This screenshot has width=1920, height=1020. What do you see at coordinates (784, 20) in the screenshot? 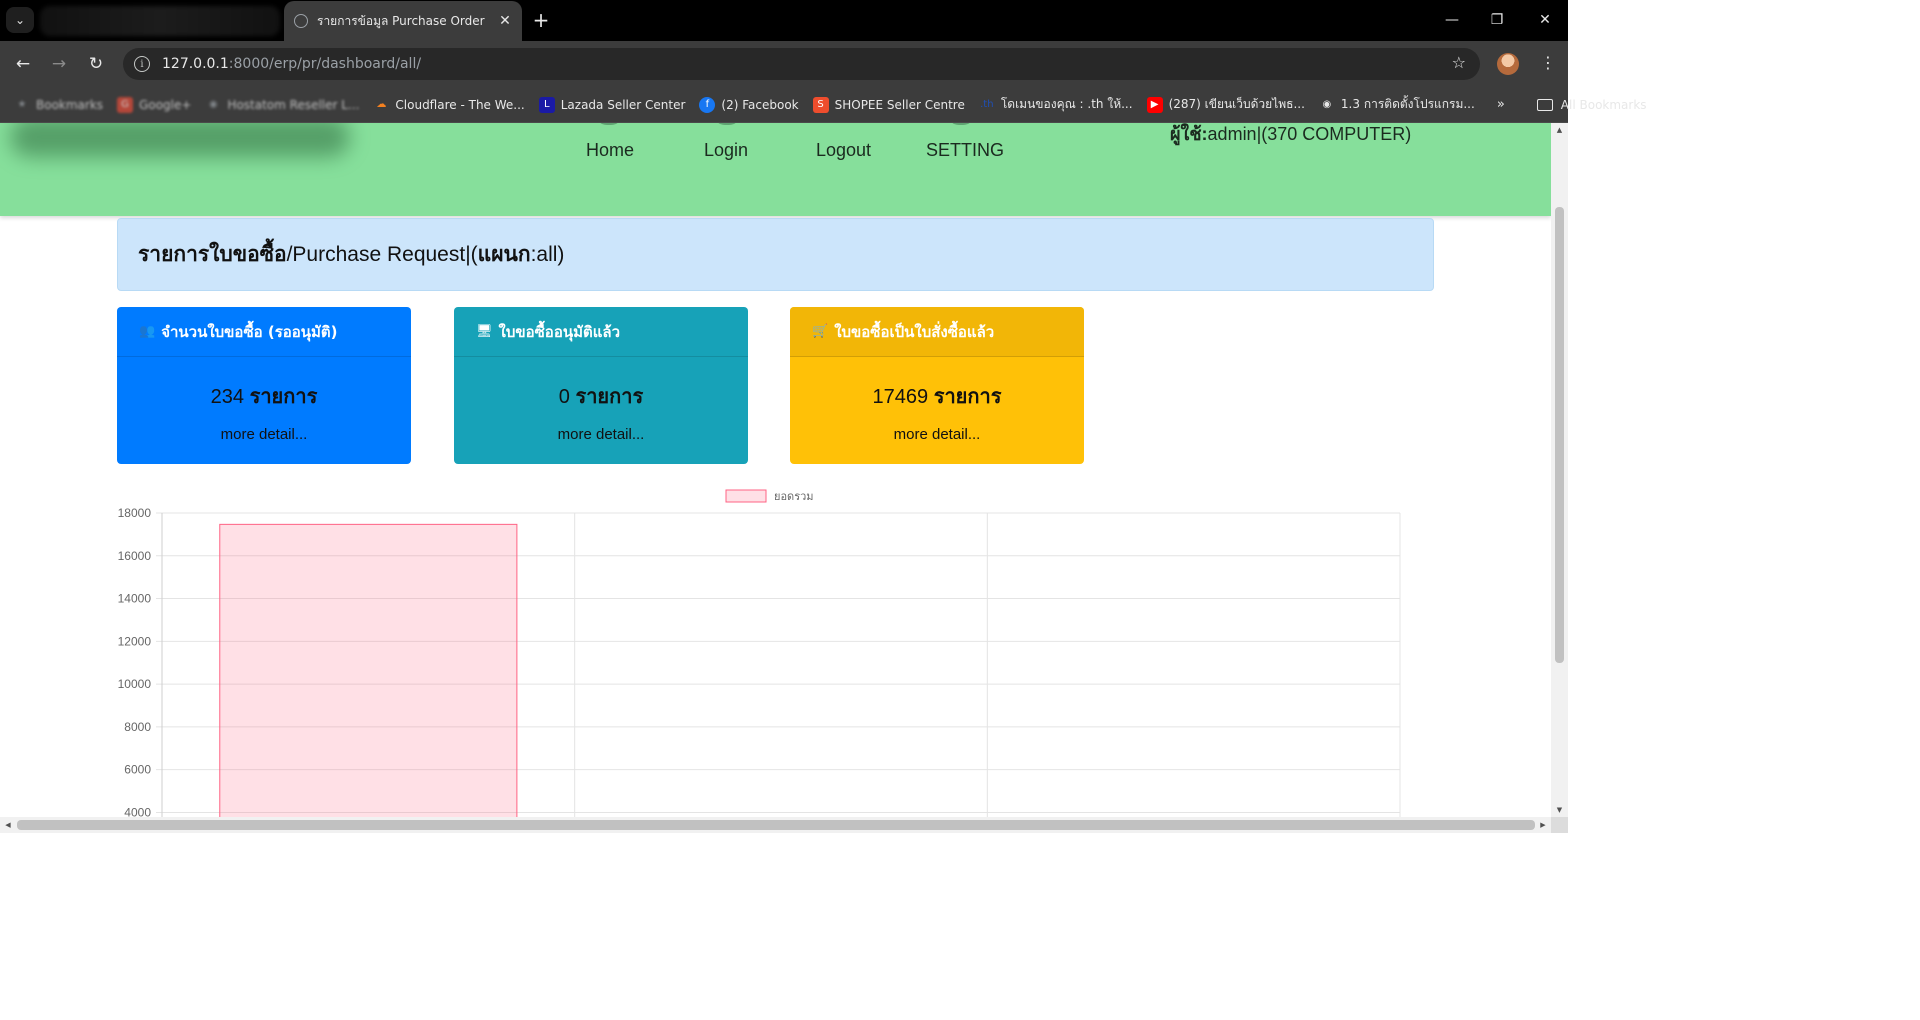
I see `tab-strip: ⌄ รายการข้อมูล Purchase Order ✕ + — ❐ ✕` at bounding box center [784, 20].